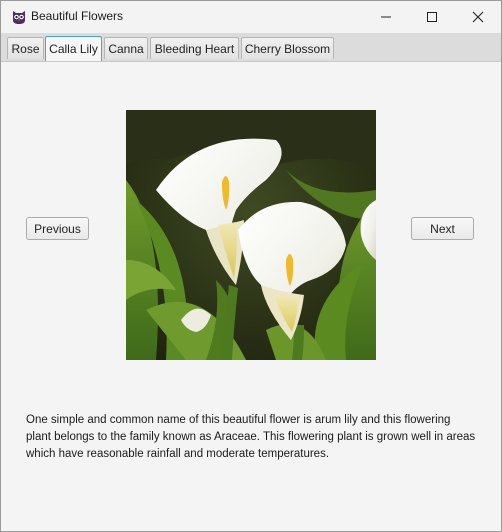 Image resolution: width=502 pixels, height=532 pixels. What do you see at coordinates (442, 228) in the screenshot?
I see `next-button: Next` at bounding box center [442, 228].